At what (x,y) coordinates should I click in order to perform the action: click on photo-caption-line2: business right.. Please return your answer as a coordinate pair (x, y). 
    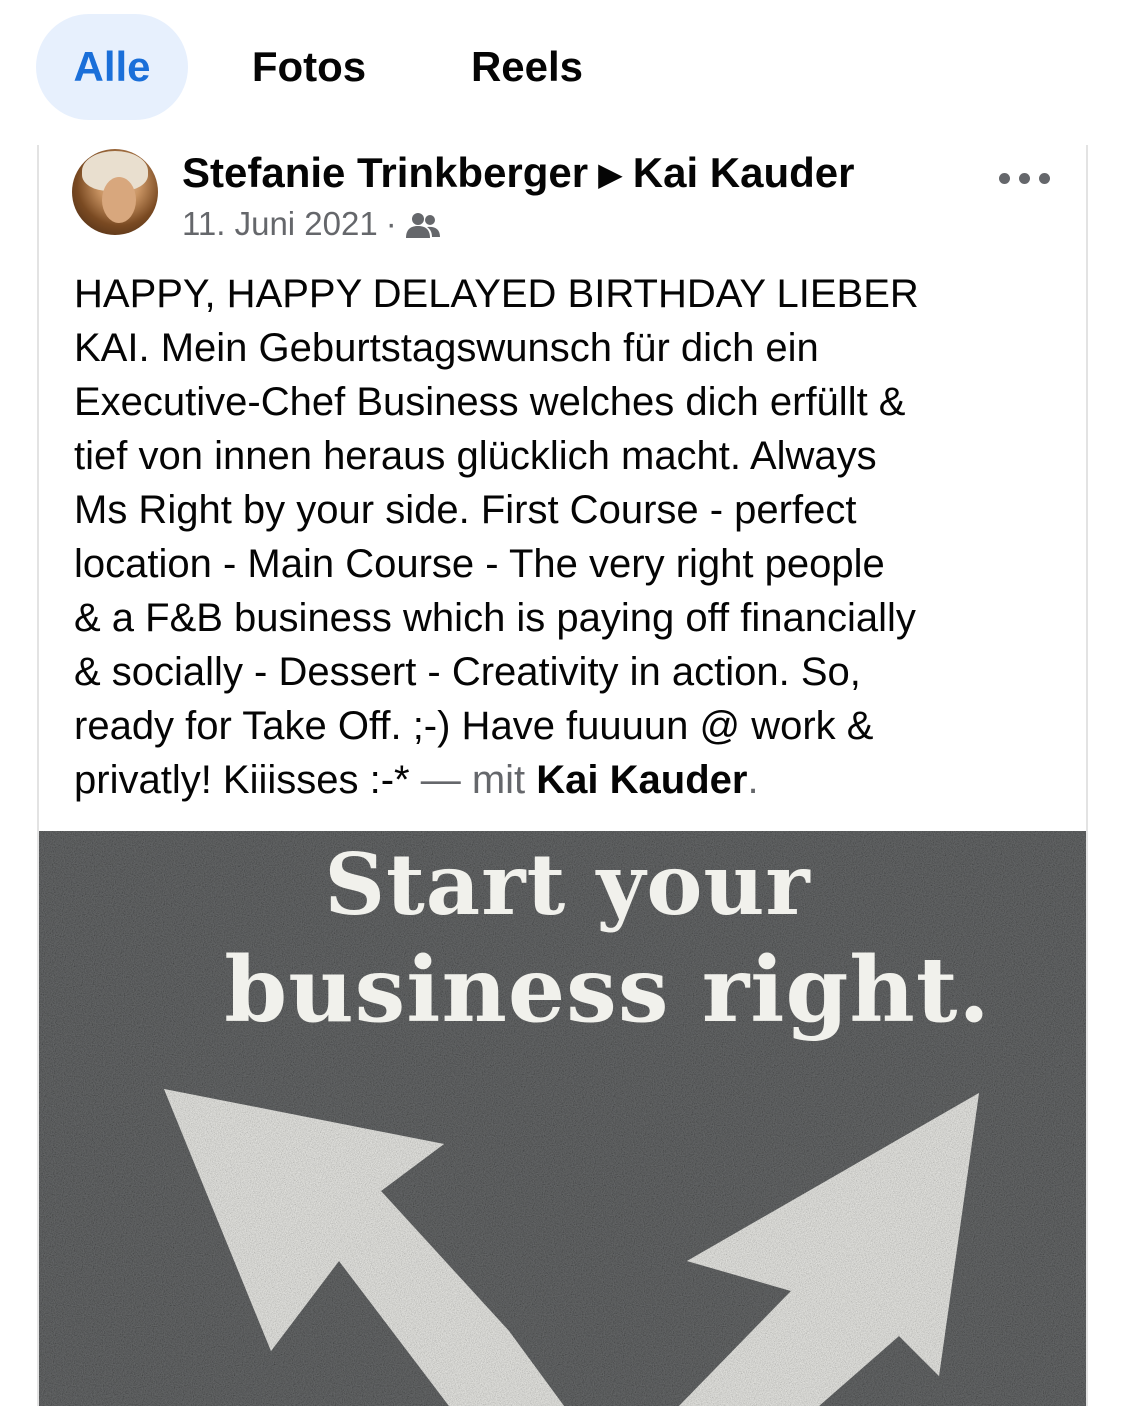
    Looking at the image, I should click on (607, 990).